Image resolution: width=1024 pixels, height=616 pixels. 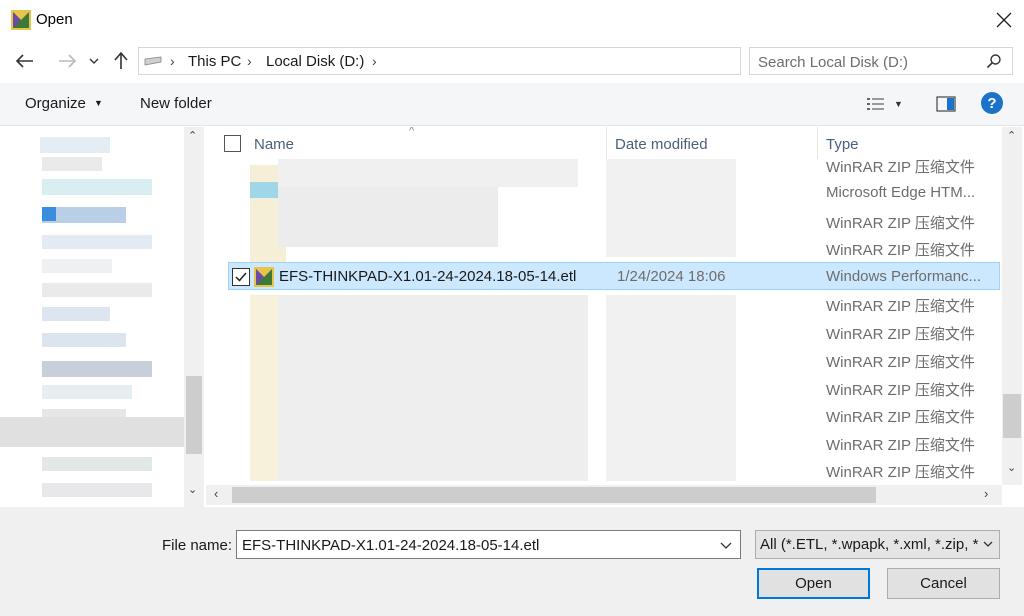 What do you see at coordinates (176, 103) in the screenshot?
I see `new-folder-button: New folder` at bounding box center [176, 103].